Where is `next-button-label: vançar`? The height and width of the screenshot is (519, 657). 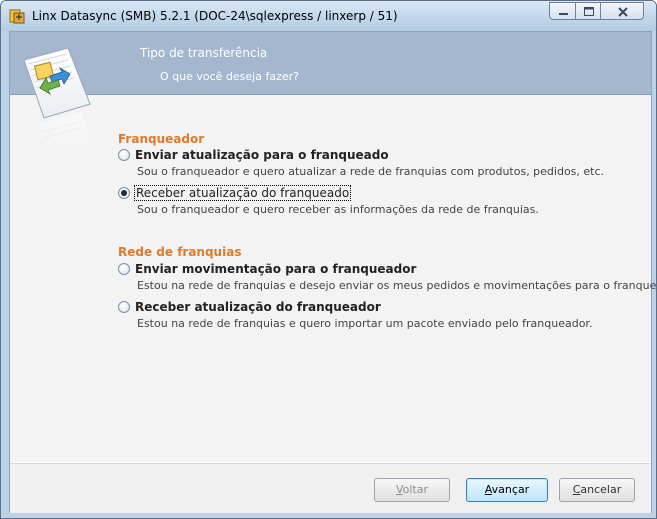
next-button-label: vançar is located at coordinates (510, 489).